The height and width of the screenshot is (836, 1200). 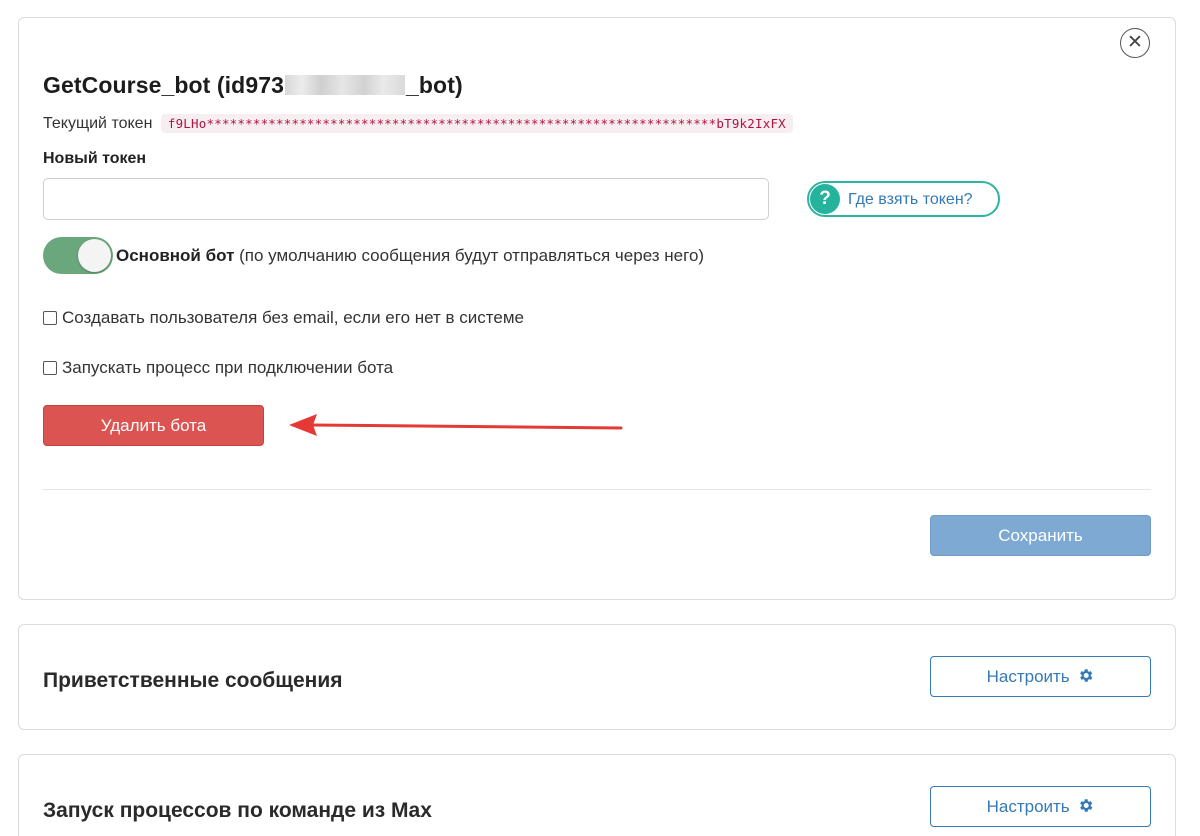 I want to click on welcome-messages-panel: Приветственные сообщения Настроить, so click(x=597, y=677).